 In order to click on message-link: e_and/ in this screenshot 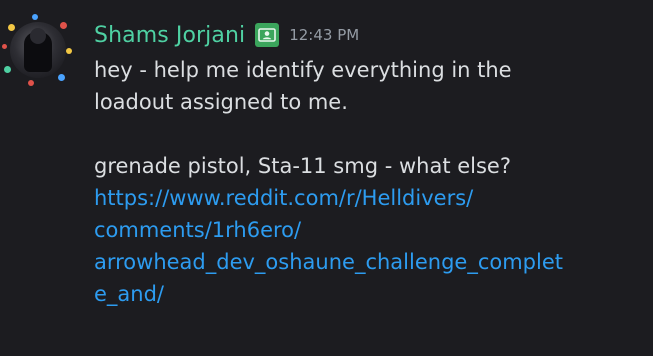, I will do `click(371, 294)`.